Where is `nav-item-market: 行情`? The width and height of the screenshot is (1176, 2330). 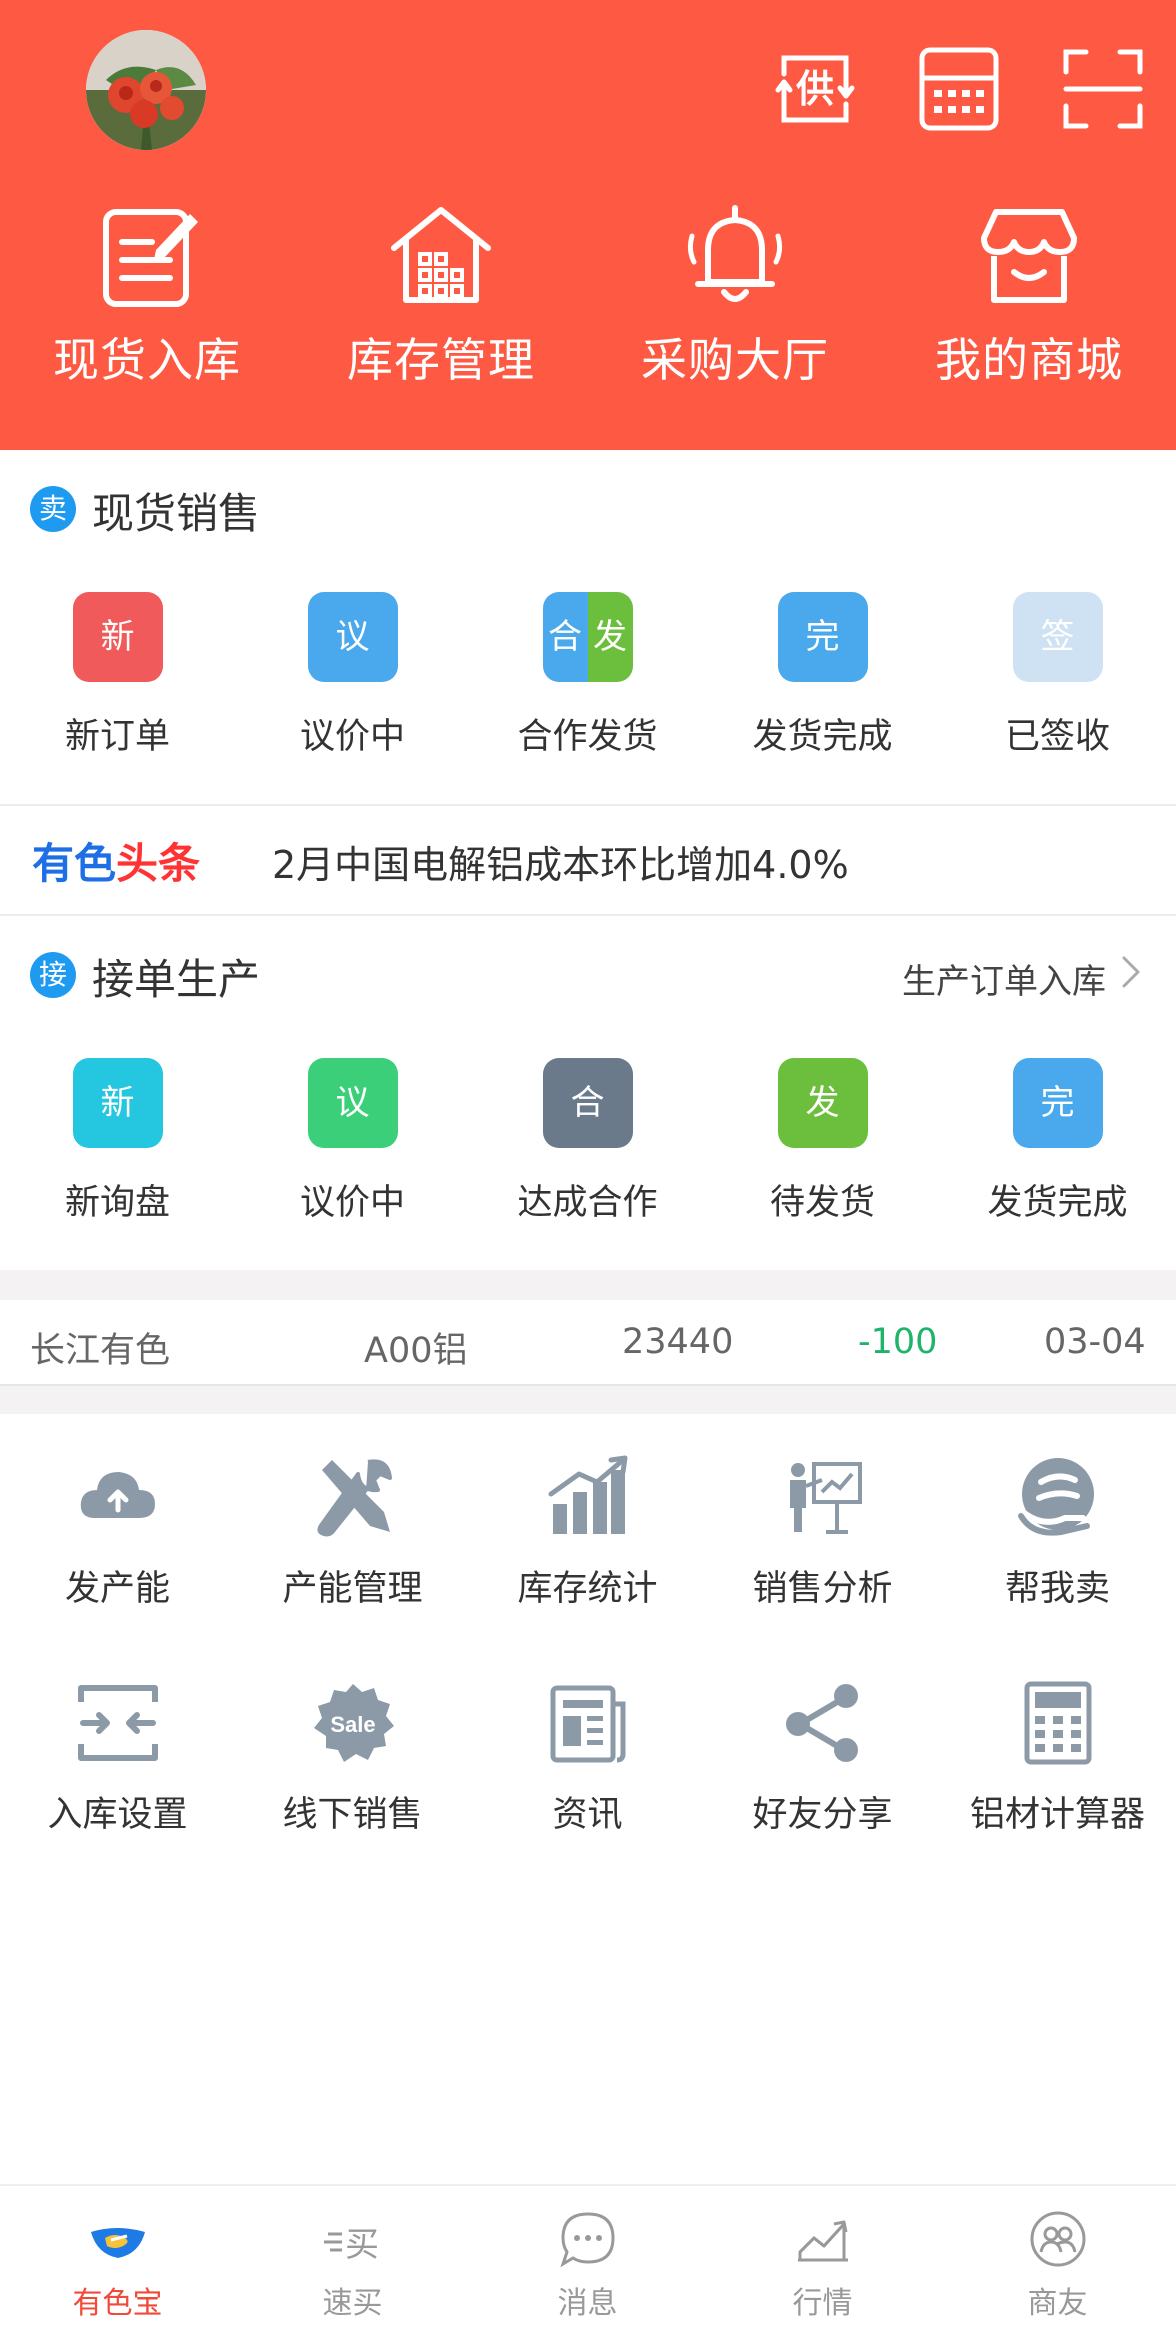 nav-item-market: 行情 is located at coordinates (822, 2258).